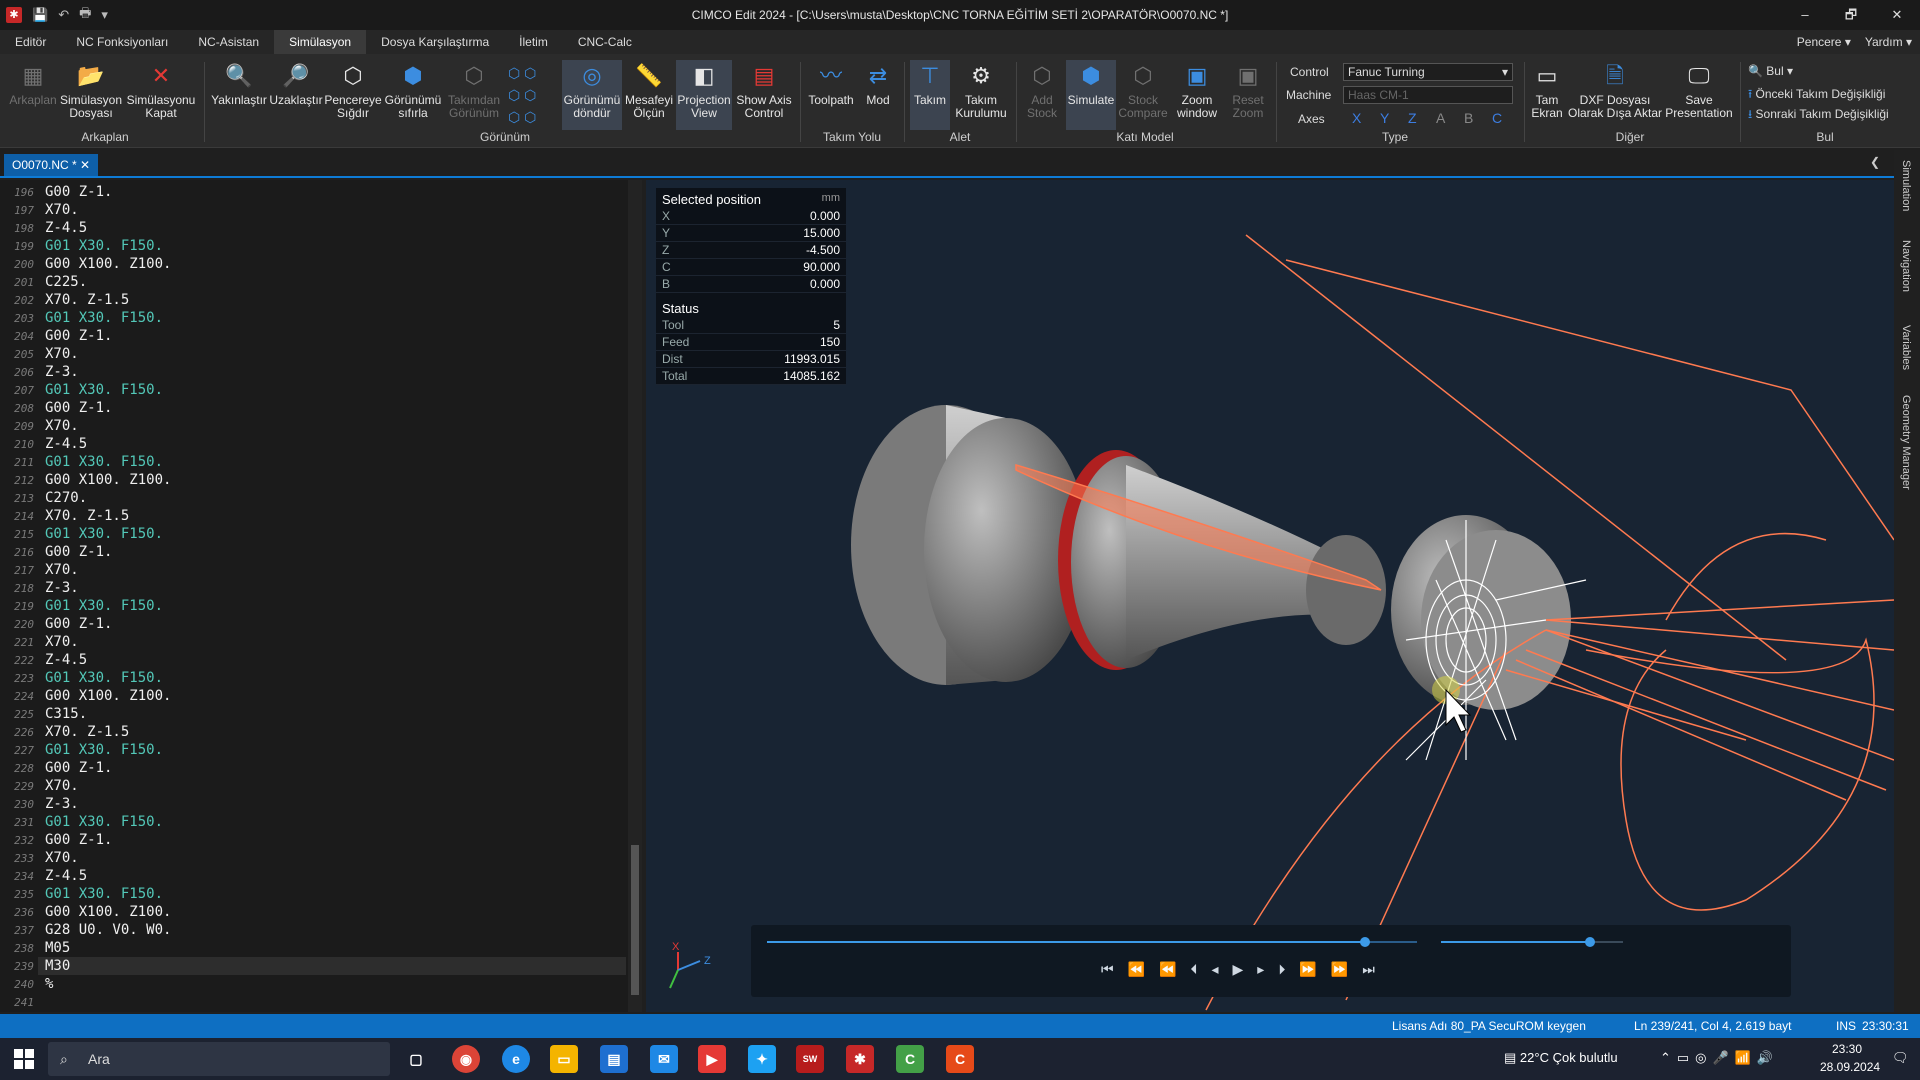 The height and width of the screenshot is (1080, 1920). Describe the element at coordinates (1042, 90) in the screenshot. I see `add-stock-button: ⬡ Add Stock` at that location.